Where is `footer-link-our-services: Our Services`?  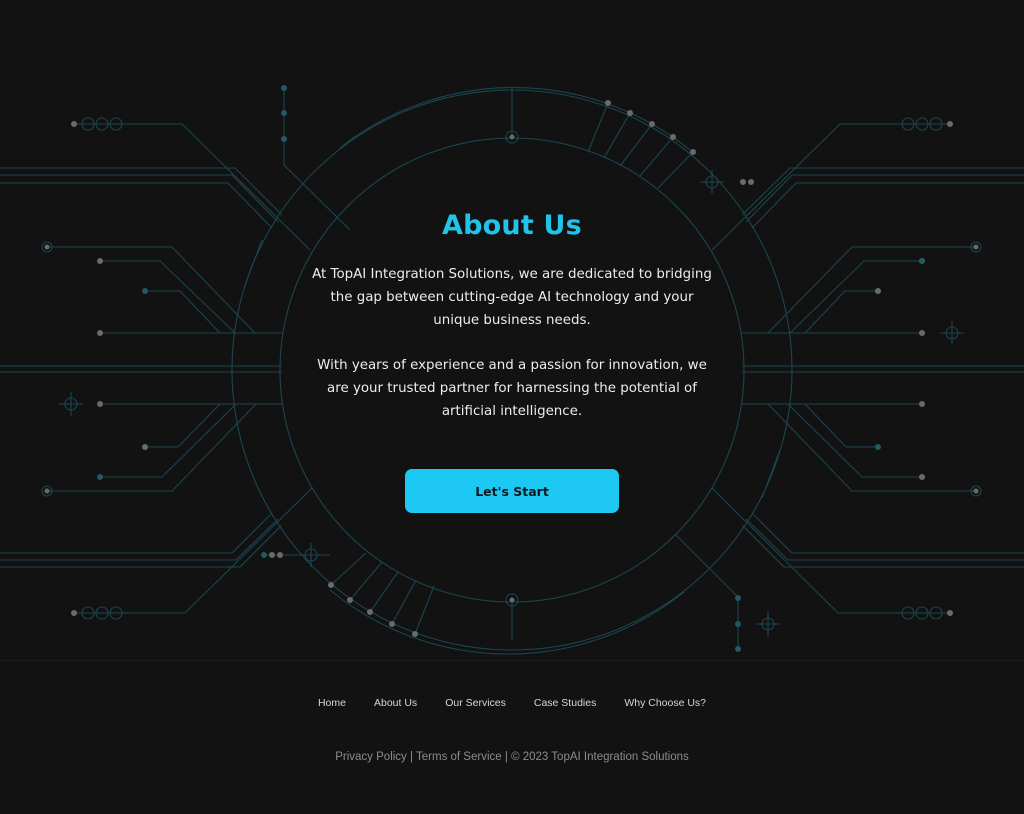 footer-link-our-services: Our Services is located at coordinates (475, 703).